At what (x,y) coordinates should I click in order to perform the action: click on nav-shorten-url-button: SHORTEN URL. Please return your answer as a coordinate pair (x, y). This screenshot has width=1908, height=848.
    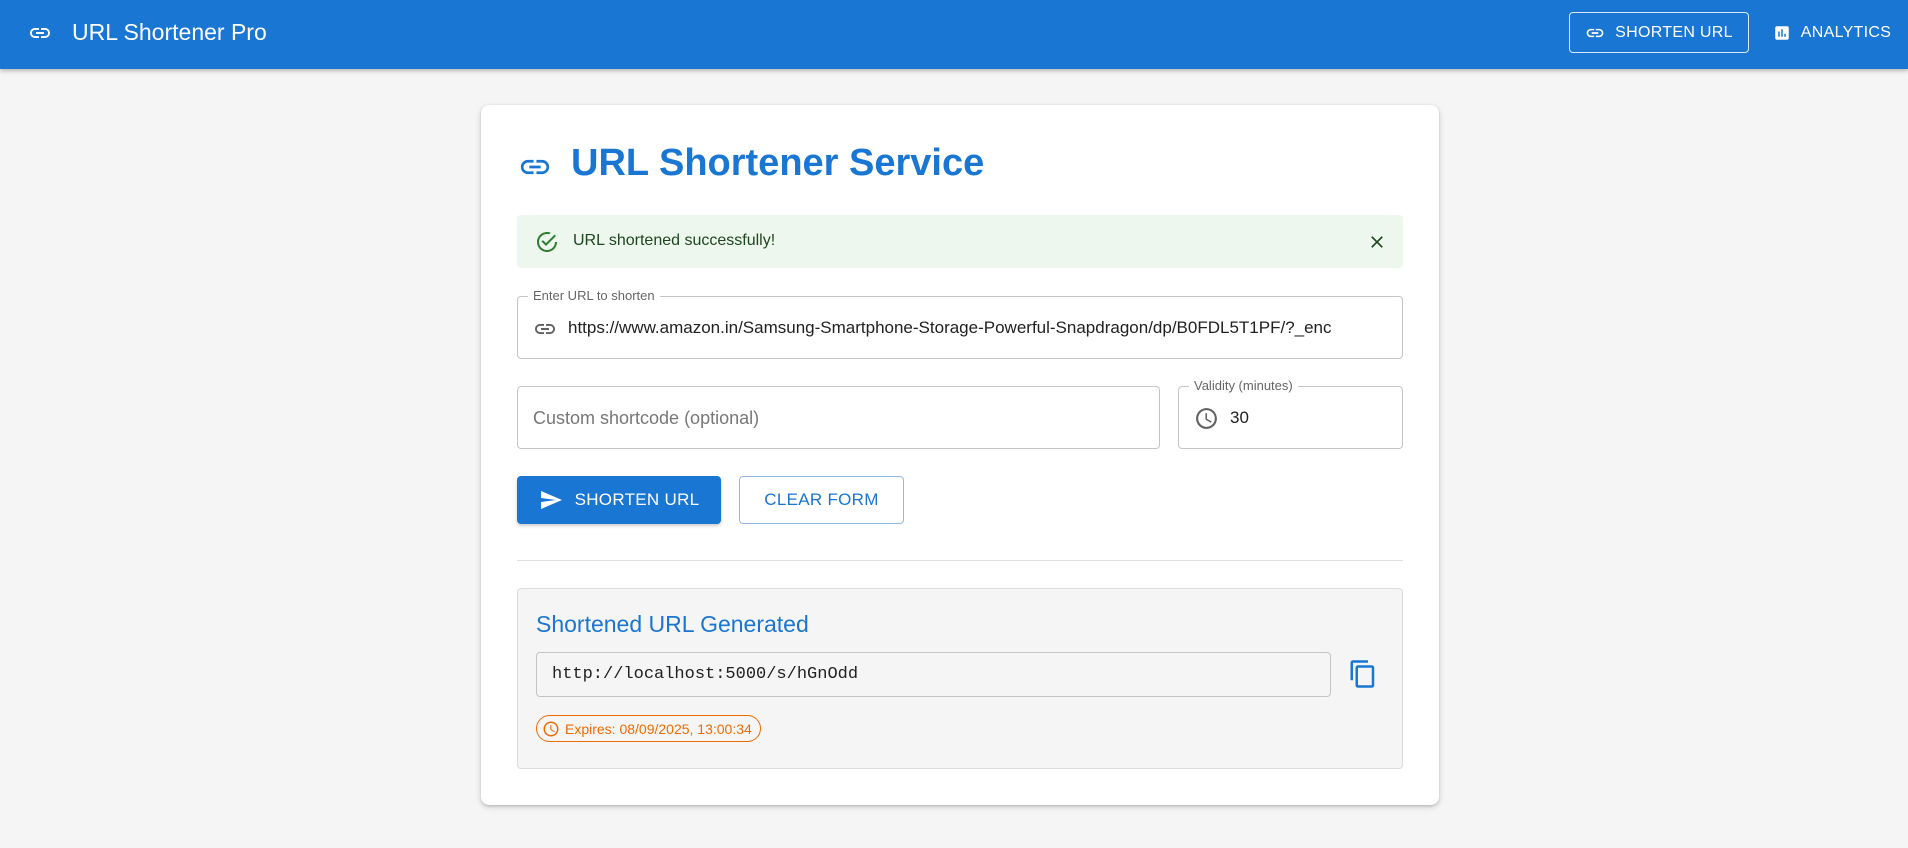
    Looking at the image, I should click on (1659, 32).